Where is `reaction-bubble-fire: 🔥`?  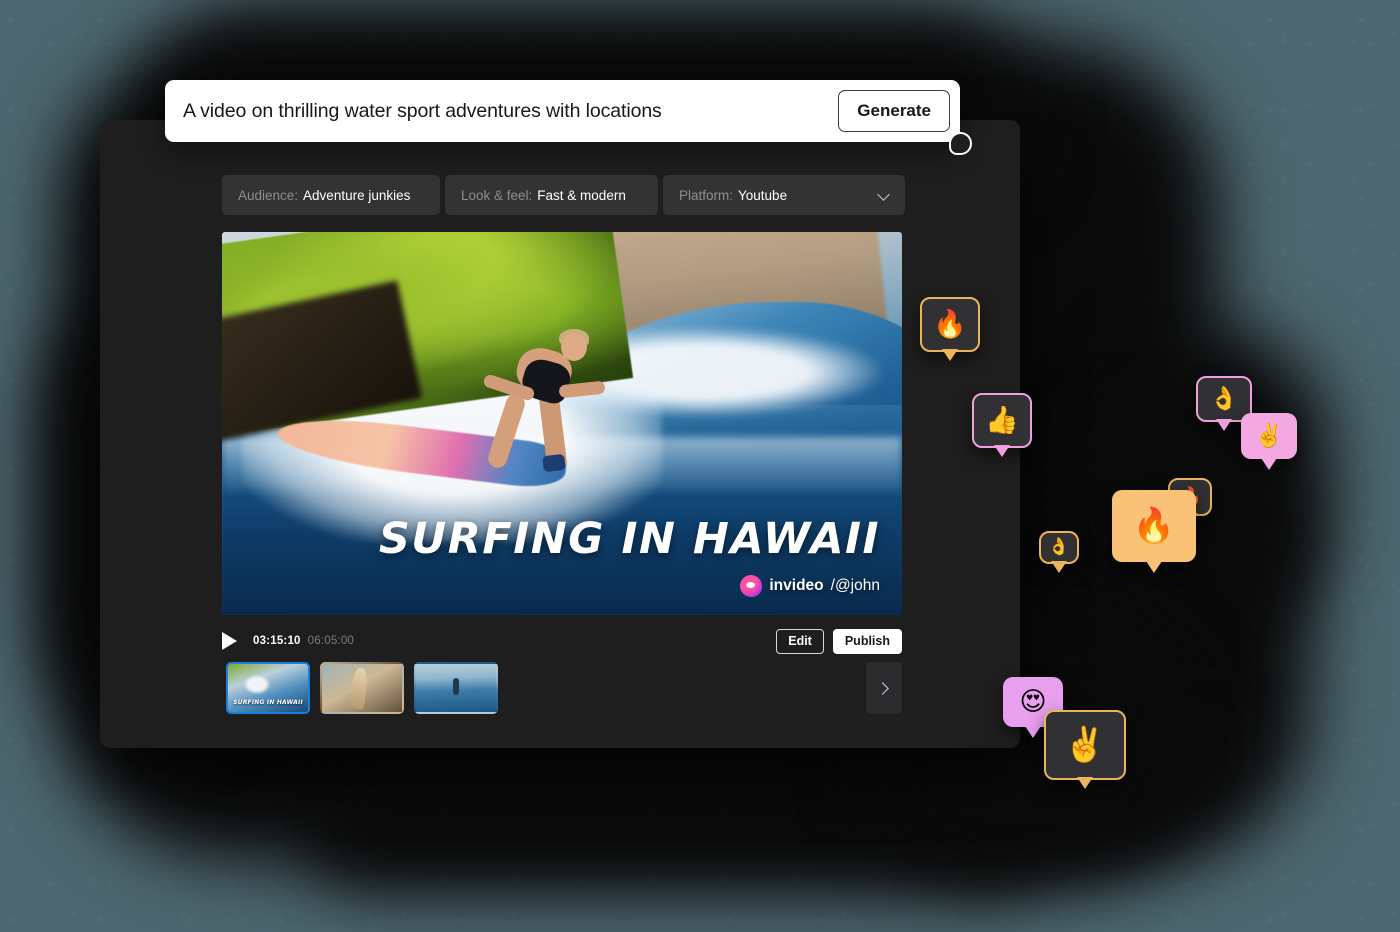
reaction-bubble-fire: 🔥 is located at coordinates (950, 324).